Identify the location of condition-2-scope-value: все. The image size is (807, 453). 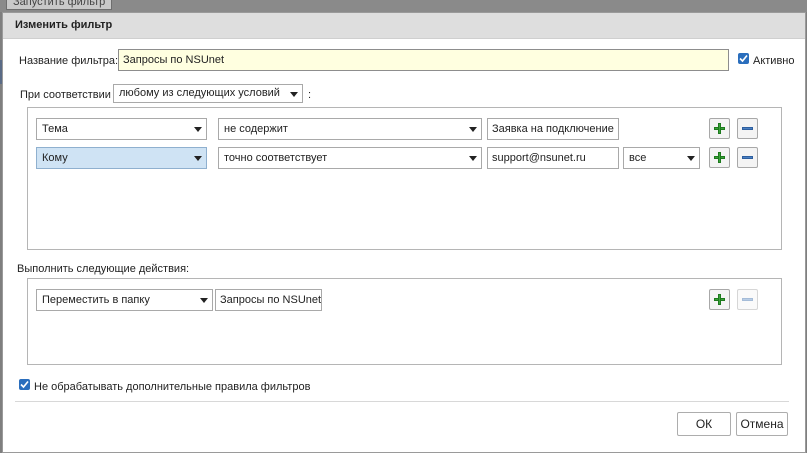
(638, 158).